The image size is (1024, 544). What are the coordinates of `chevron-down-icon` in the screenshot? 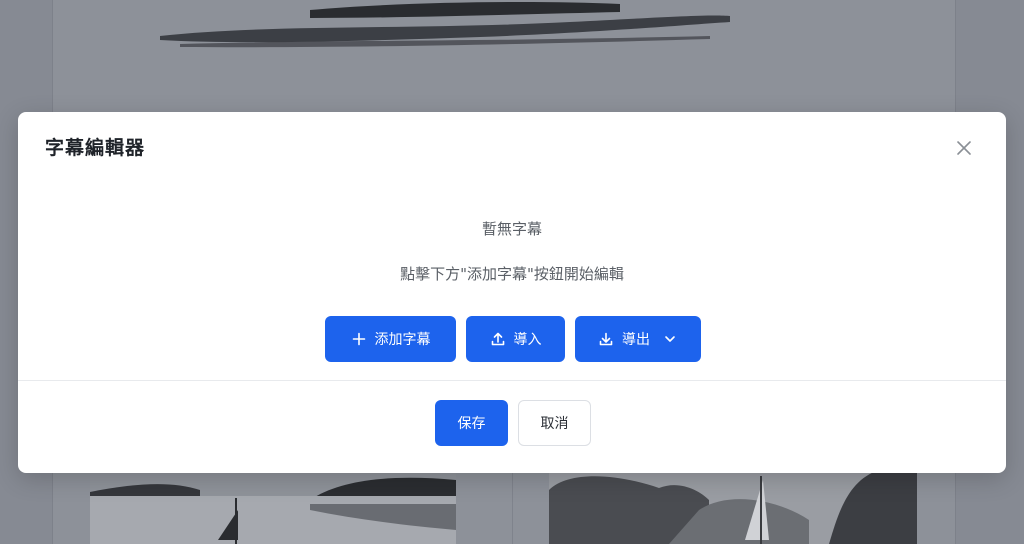 It's located at (670, 339).